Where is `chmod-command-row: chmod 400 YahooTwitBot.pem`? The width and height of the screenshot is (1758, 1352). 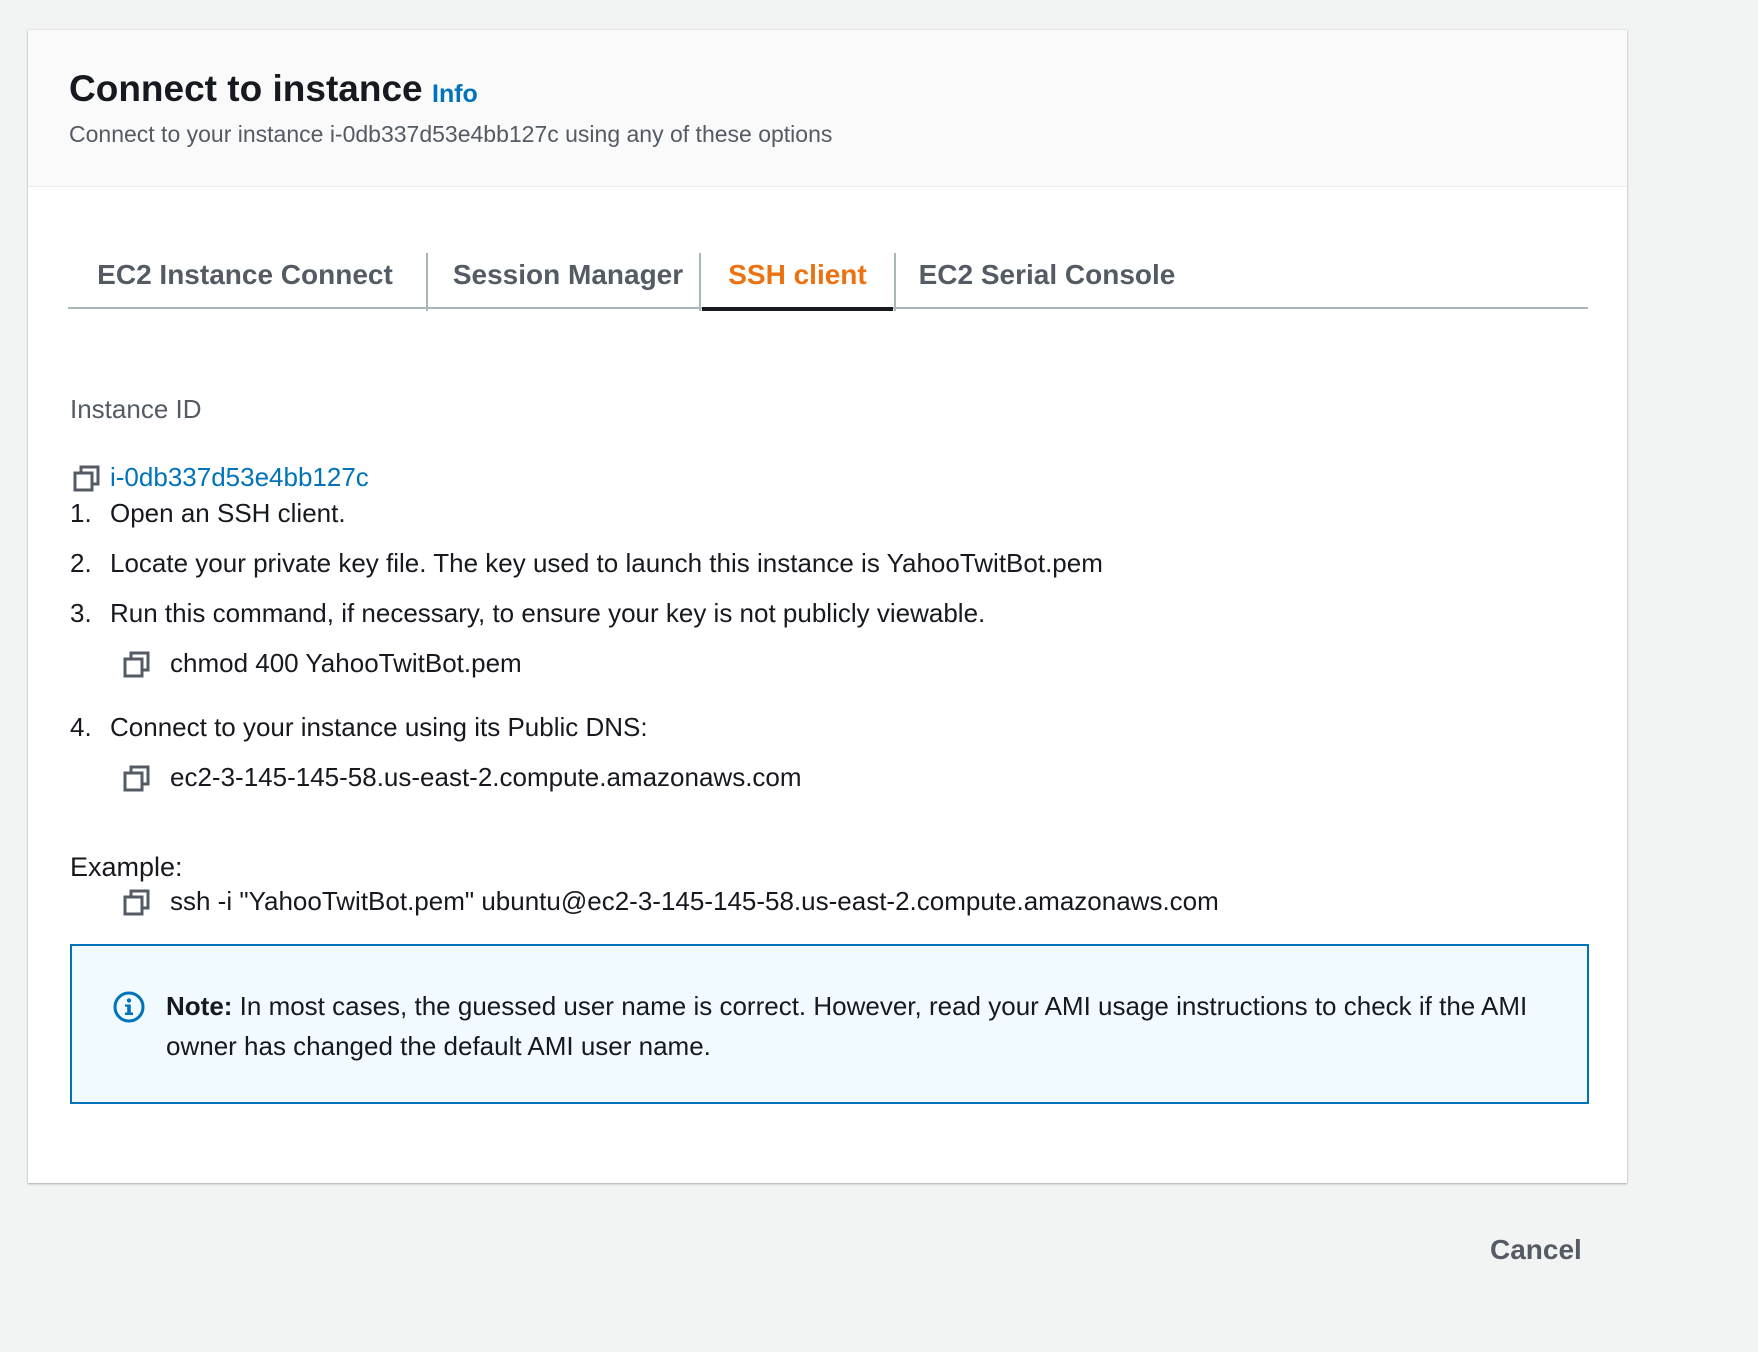
chmod-command-row: chmod 400 YahooTwitBot.pem is located at coordinates (322, 663).